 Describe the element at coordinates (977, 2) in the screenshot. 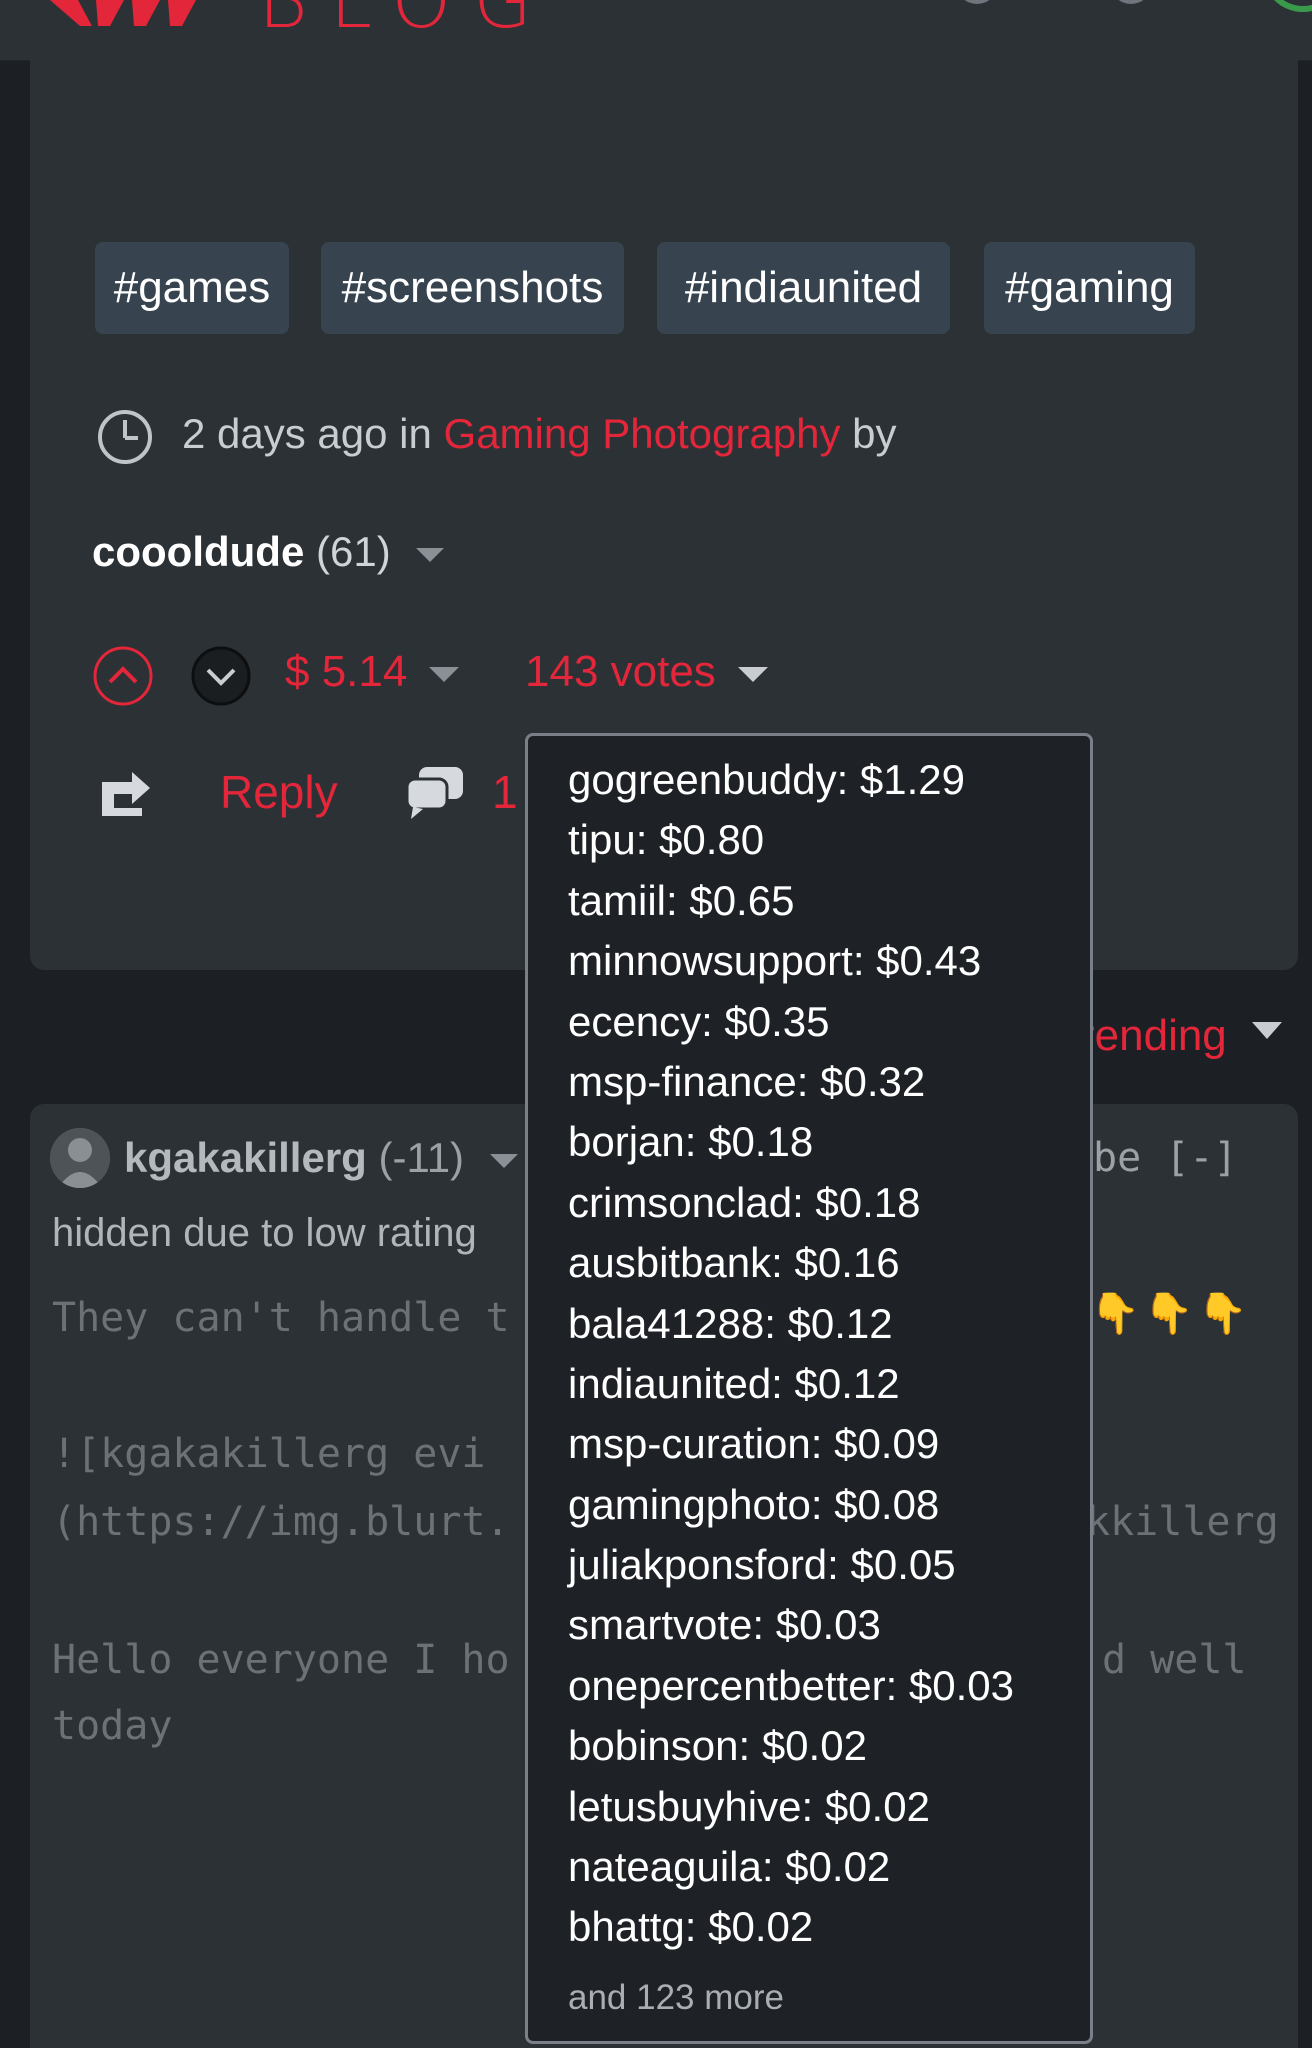

I see `search-icon` at that location.